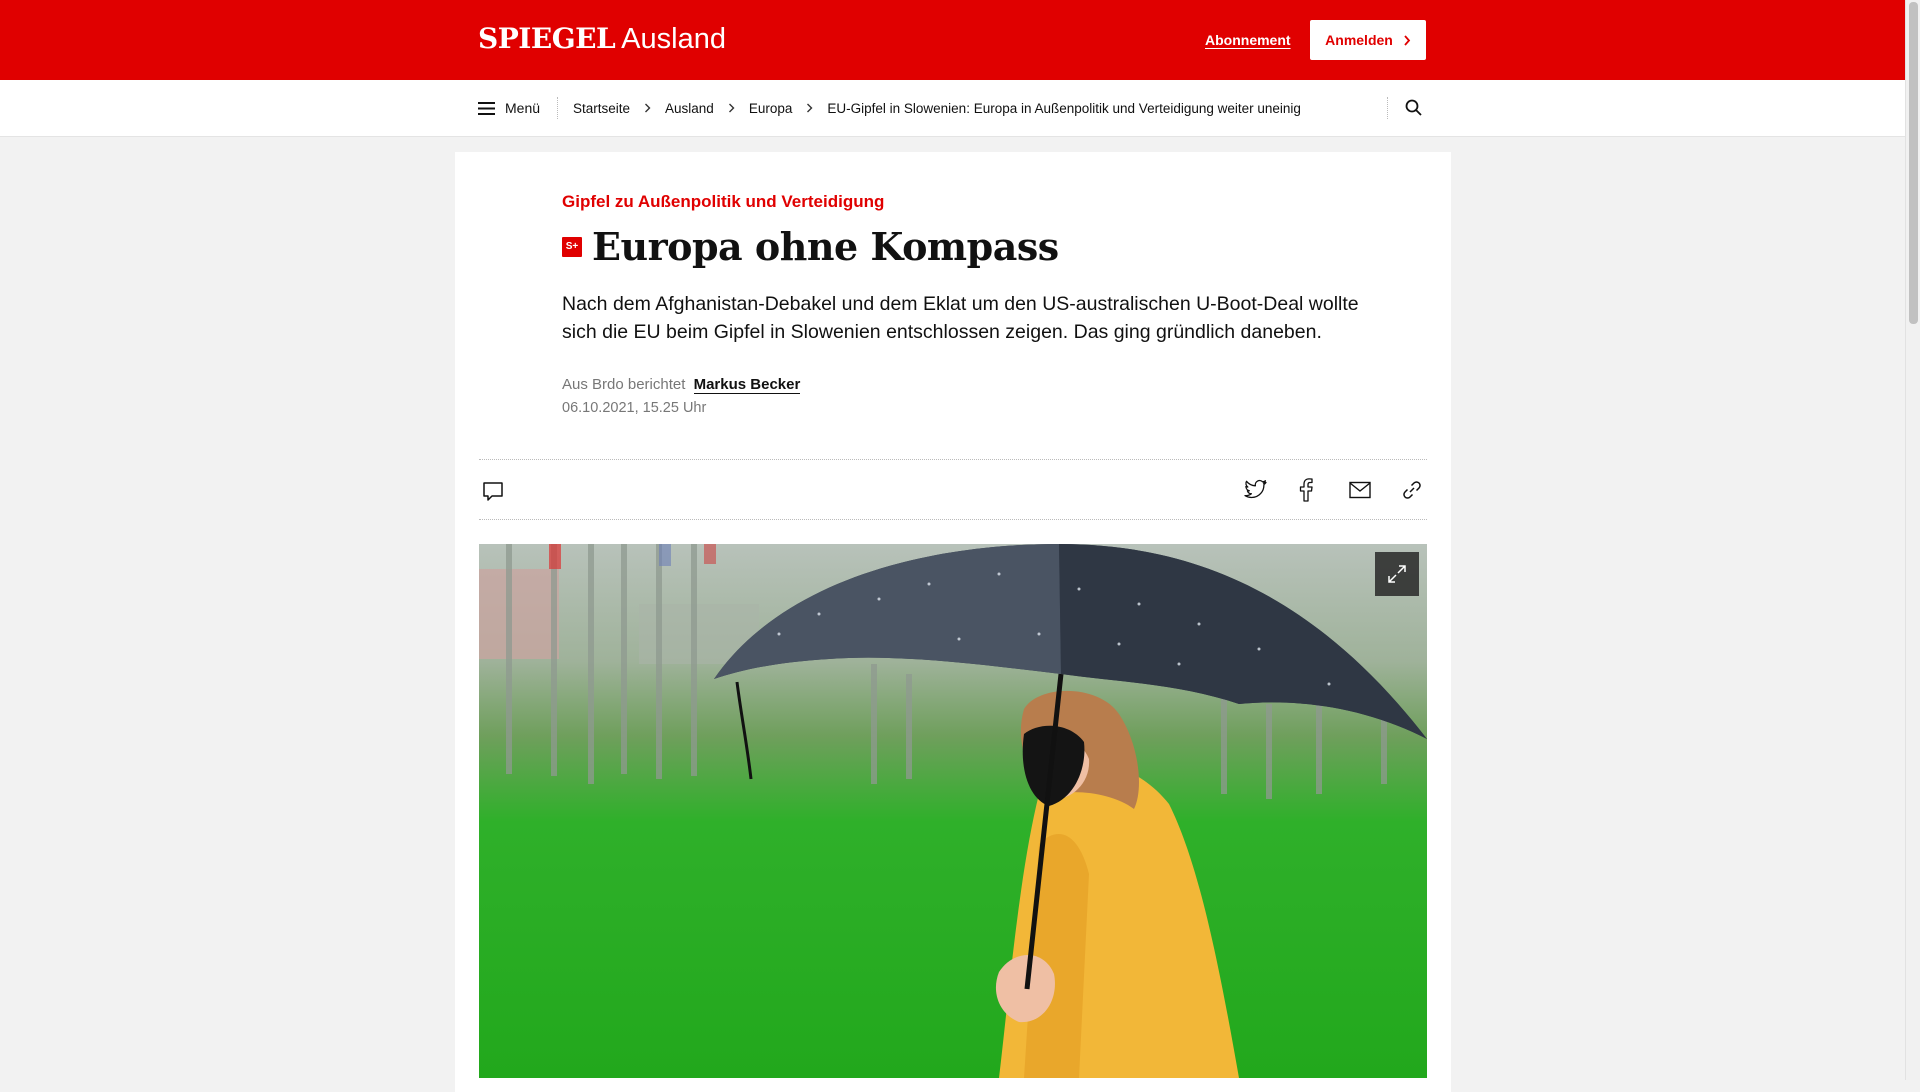  What do you see at coordinates (1913, 163) in the screenshot?
I see `scrollbar-thumb` at bounding box center [1913, 163].